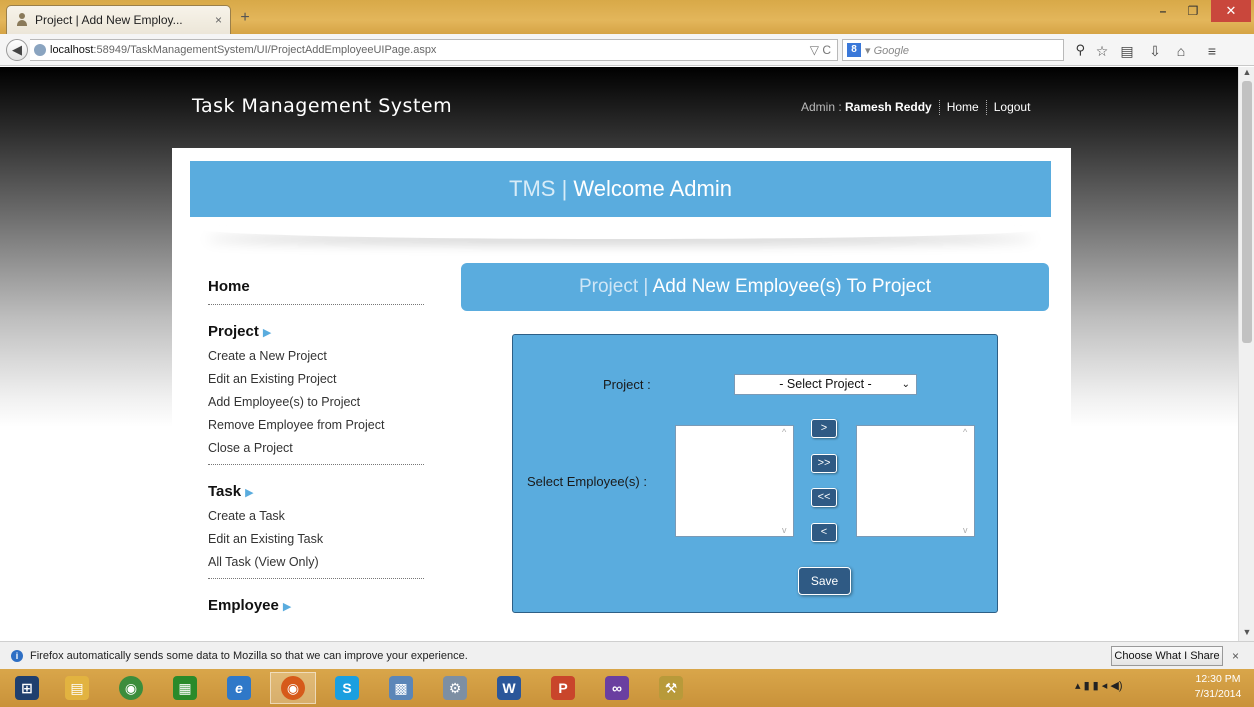 This screenshot has height=707, width=1254. What do you see at coordinates (587, 481) in the screenshot?
I see `employees-label: Select Employee(s) :` at bounding box center [587, 481].